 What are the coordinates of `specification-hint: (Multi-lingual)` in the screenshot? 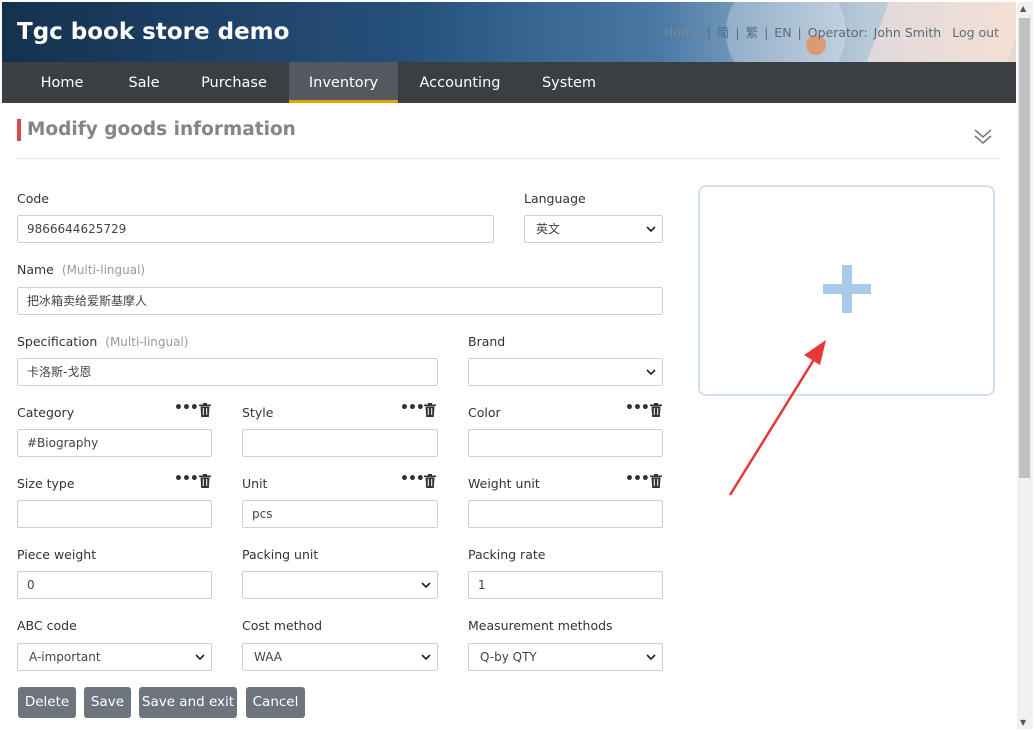 It's located at (147, 342).